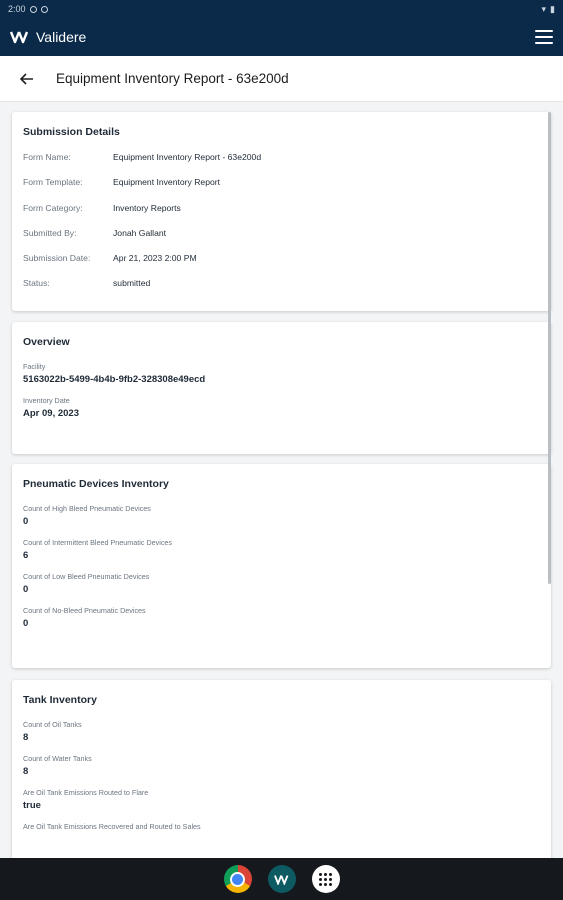 The height and width of the screenshot is (900, 563). I want to click on detail-row: Submission Date: Apr 21, 2023 2:00 PM, so click(281, 265).